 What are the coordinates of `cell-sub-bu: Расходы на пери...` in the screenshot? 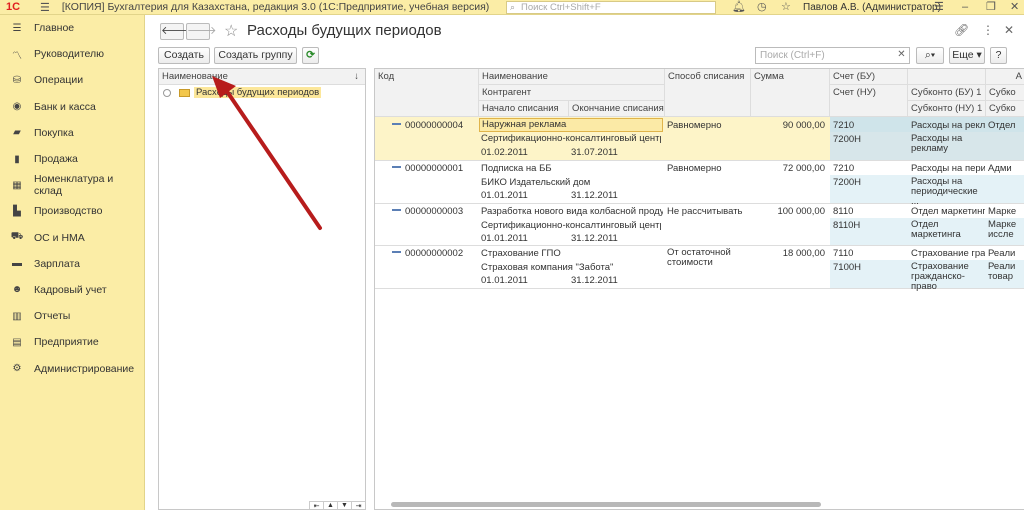 It's located at (948, 169).